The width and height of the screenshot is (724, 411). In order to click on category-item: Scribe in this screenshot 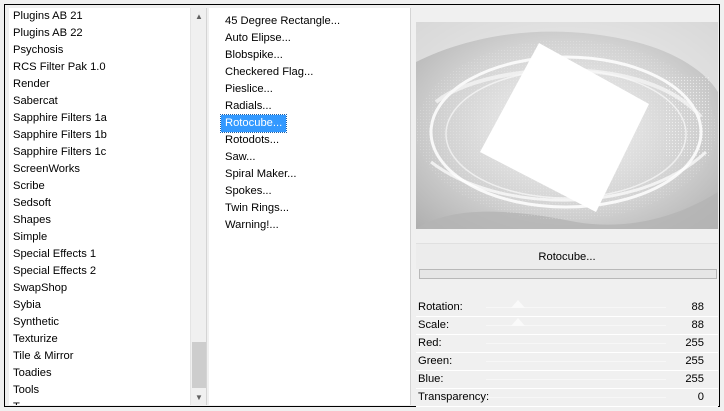, I will do `click(100, 186)`.